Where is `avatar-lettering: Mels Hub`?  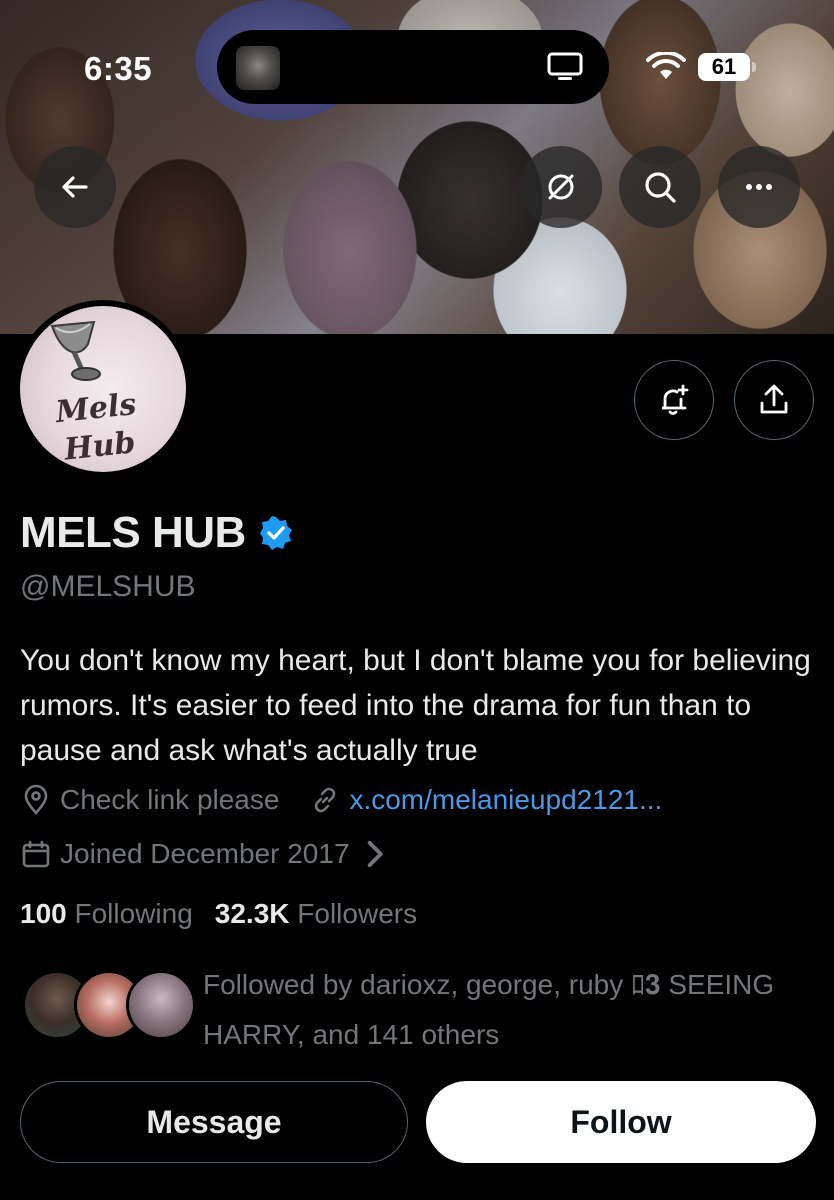 avatar-lettering: Mels Hub is located at coordinates (97, 428).